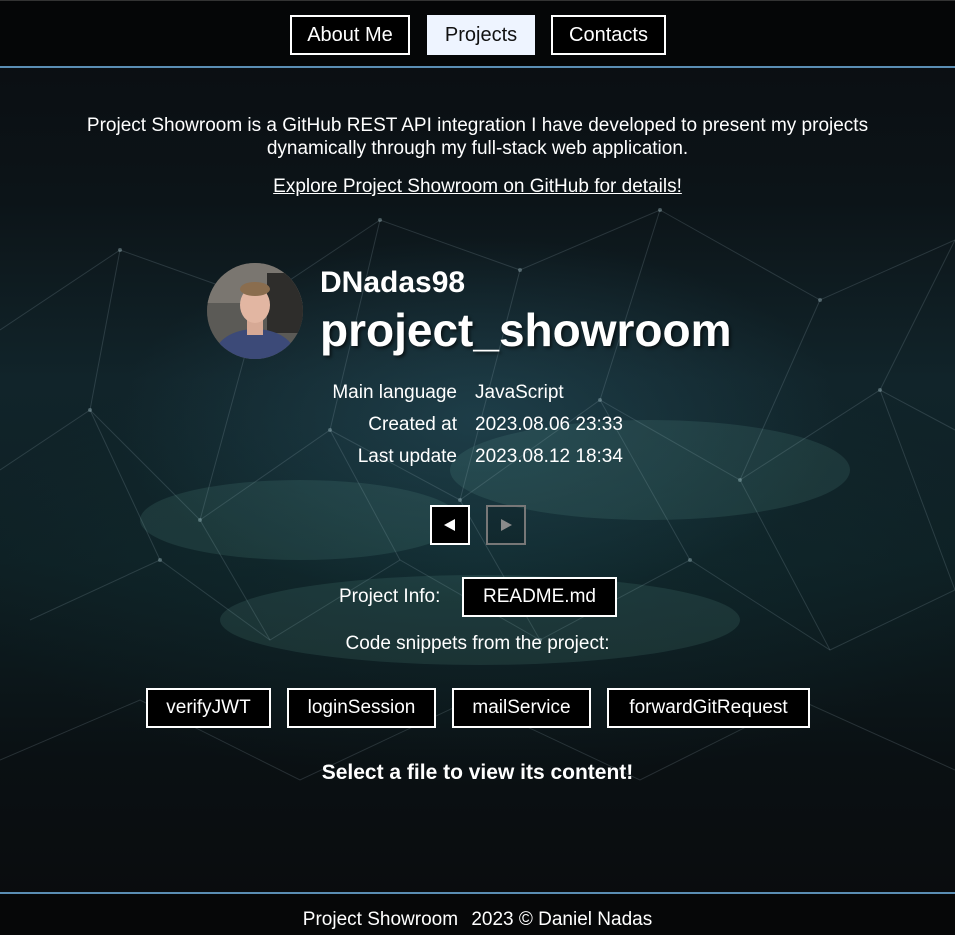 Image resolution: width=955 pixels, height=935 pixels. What do you see at coordinates (208, 708) in the screenshot?
I see `file-verifyjwt-button: verifyJWT` at bounding box center [208, 708].